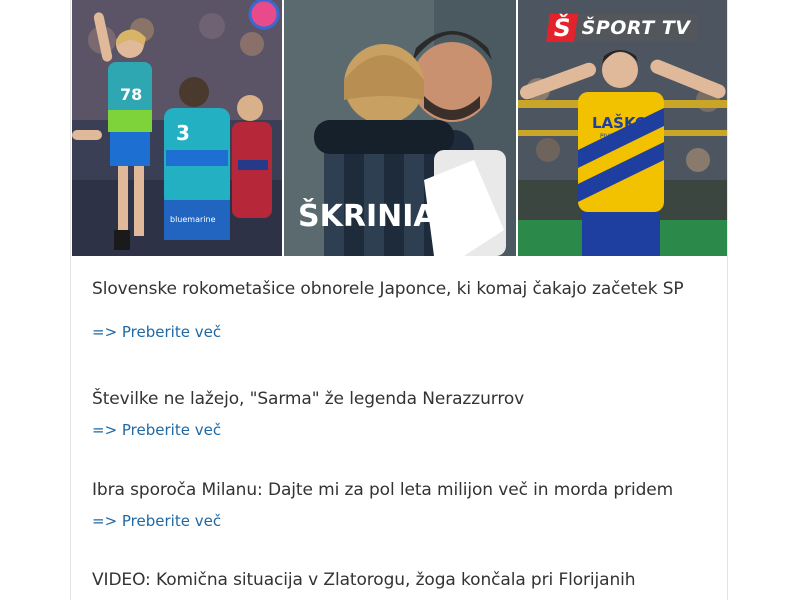 This screenshot has width=800, height=600. I want to click on svg-text: 3, so click(183, 133).